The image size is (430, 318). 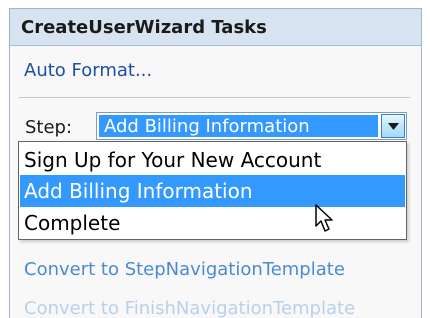 I want to click on mouse-pointer-icon, so click(x=324, y=218).